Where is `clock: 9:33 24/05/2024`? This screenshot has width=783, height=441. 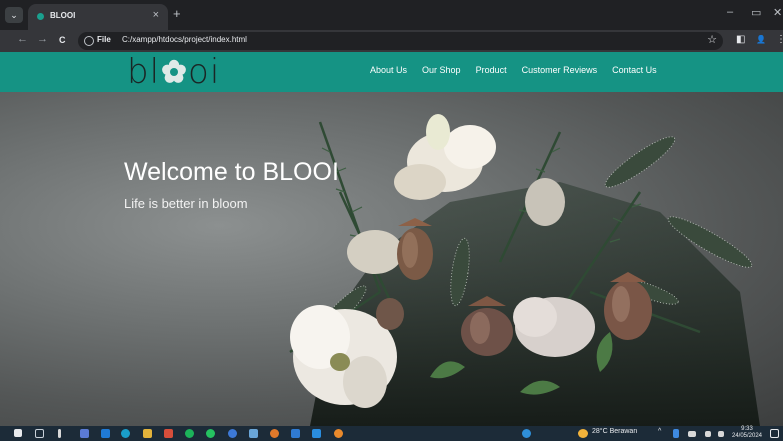 clock: 9:33 24/05/2024 is located at coordinates (747, 433).